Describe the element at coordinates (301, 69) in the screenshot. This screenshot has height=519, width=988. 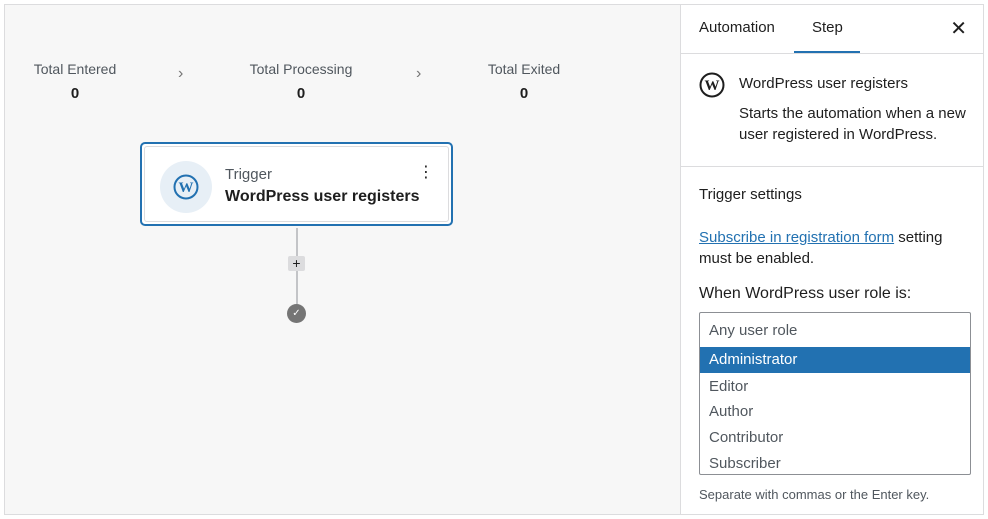
I see `stat-label: Total Processing` at that location.